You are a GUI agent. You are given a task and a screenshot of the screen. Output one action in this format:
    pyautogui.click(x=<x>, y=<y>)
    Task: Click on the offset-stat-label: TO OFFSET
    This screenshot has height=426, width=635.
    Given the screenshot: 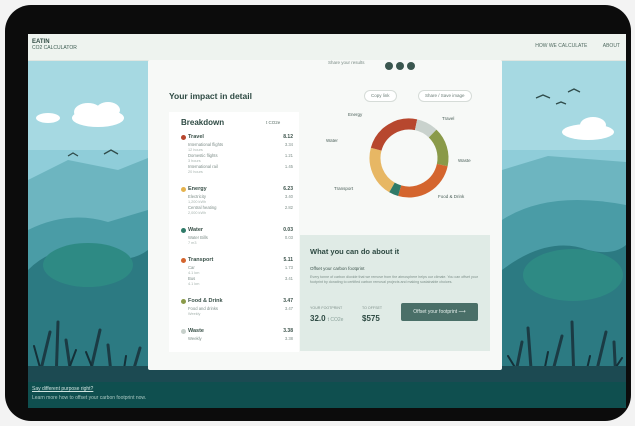 What is the action you would take?
    pyautogui.click(x=372, y=308)
    